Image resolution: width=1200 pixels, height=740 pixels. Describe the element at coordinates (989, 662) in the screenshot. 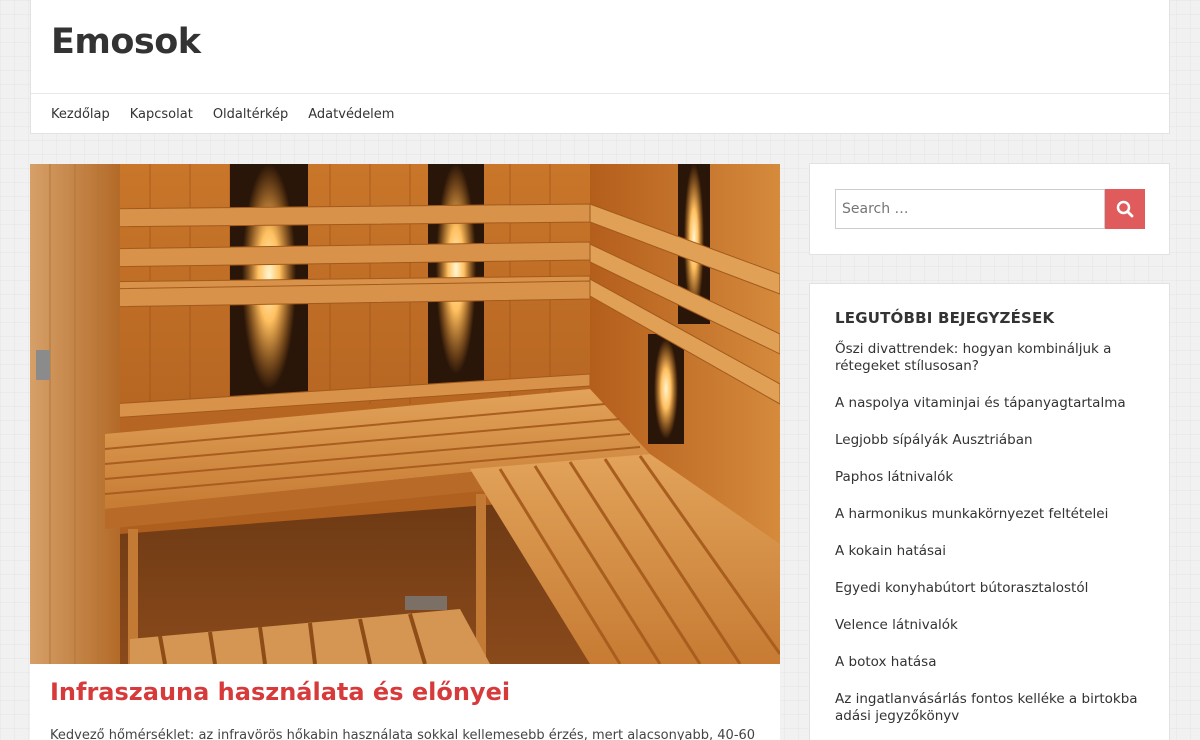

I see `recent-post-link: A botox hatása` at that location.